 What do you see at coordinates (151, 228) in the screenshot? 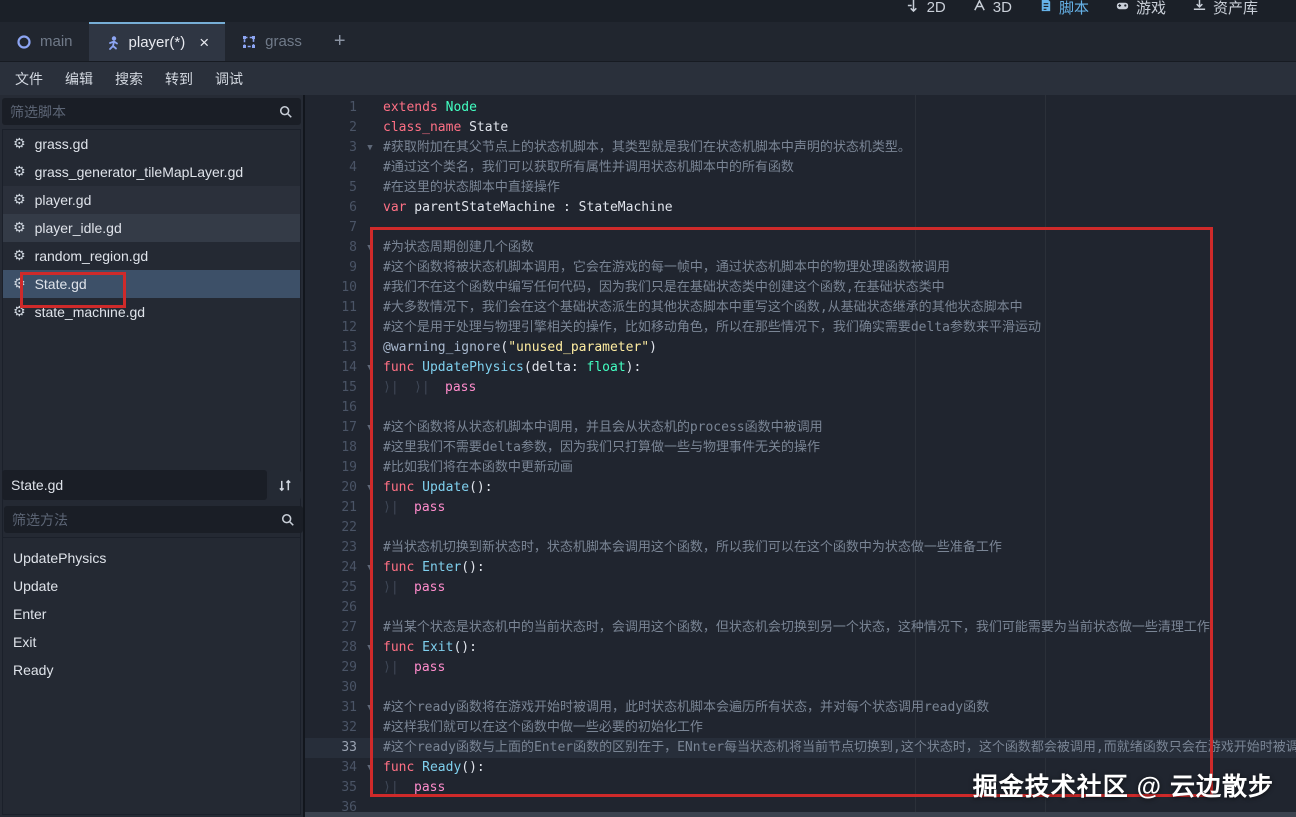
I see `script-item-player_idle.gd: ⚙ player_idle.gd` at bounding box center [151, 228].